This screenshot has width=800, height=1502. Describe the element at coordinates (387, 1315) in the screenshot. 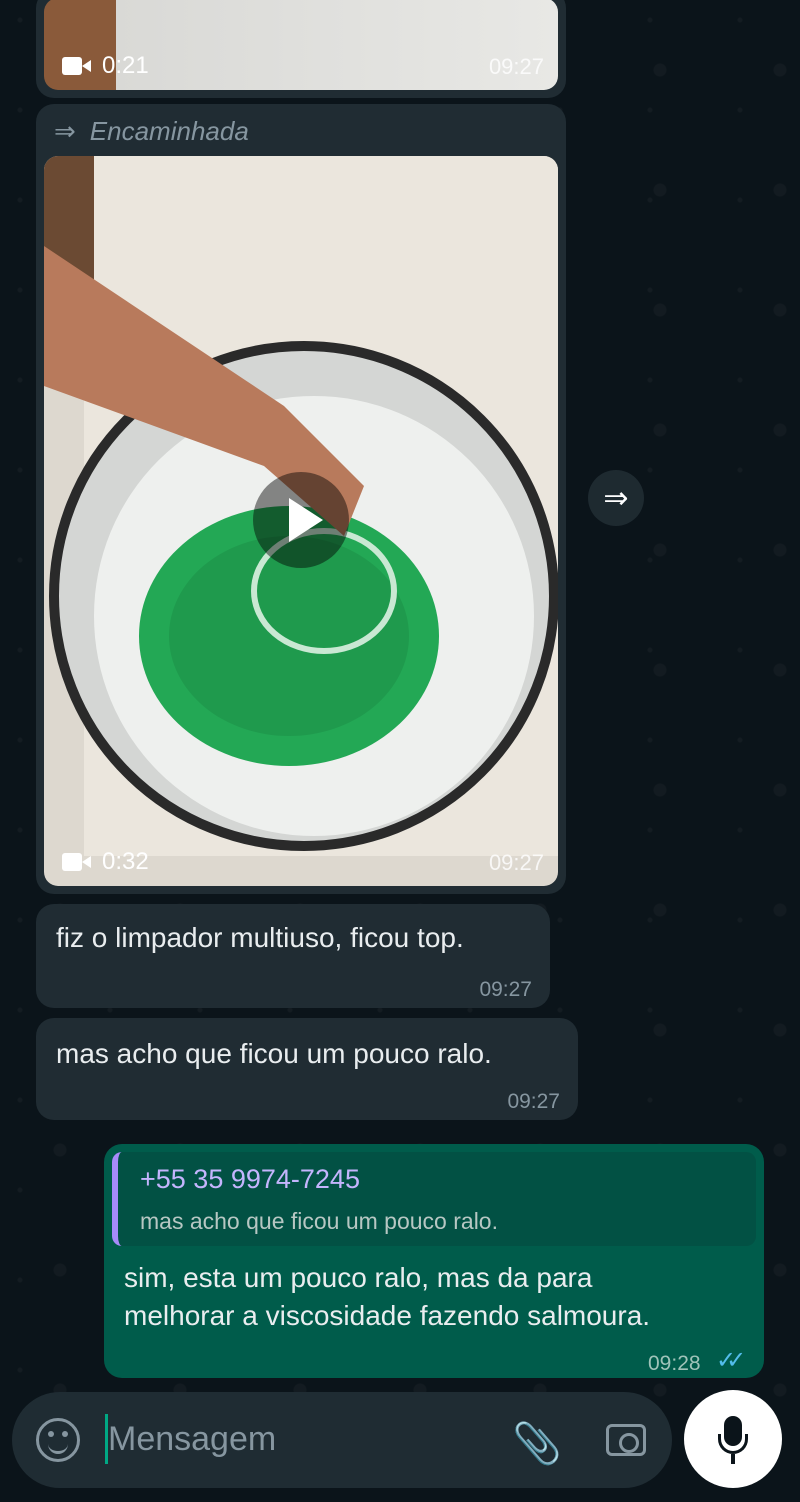

I see `message-text-line-2: melhorar a viscosidade fazendo salmoura.` at that location.